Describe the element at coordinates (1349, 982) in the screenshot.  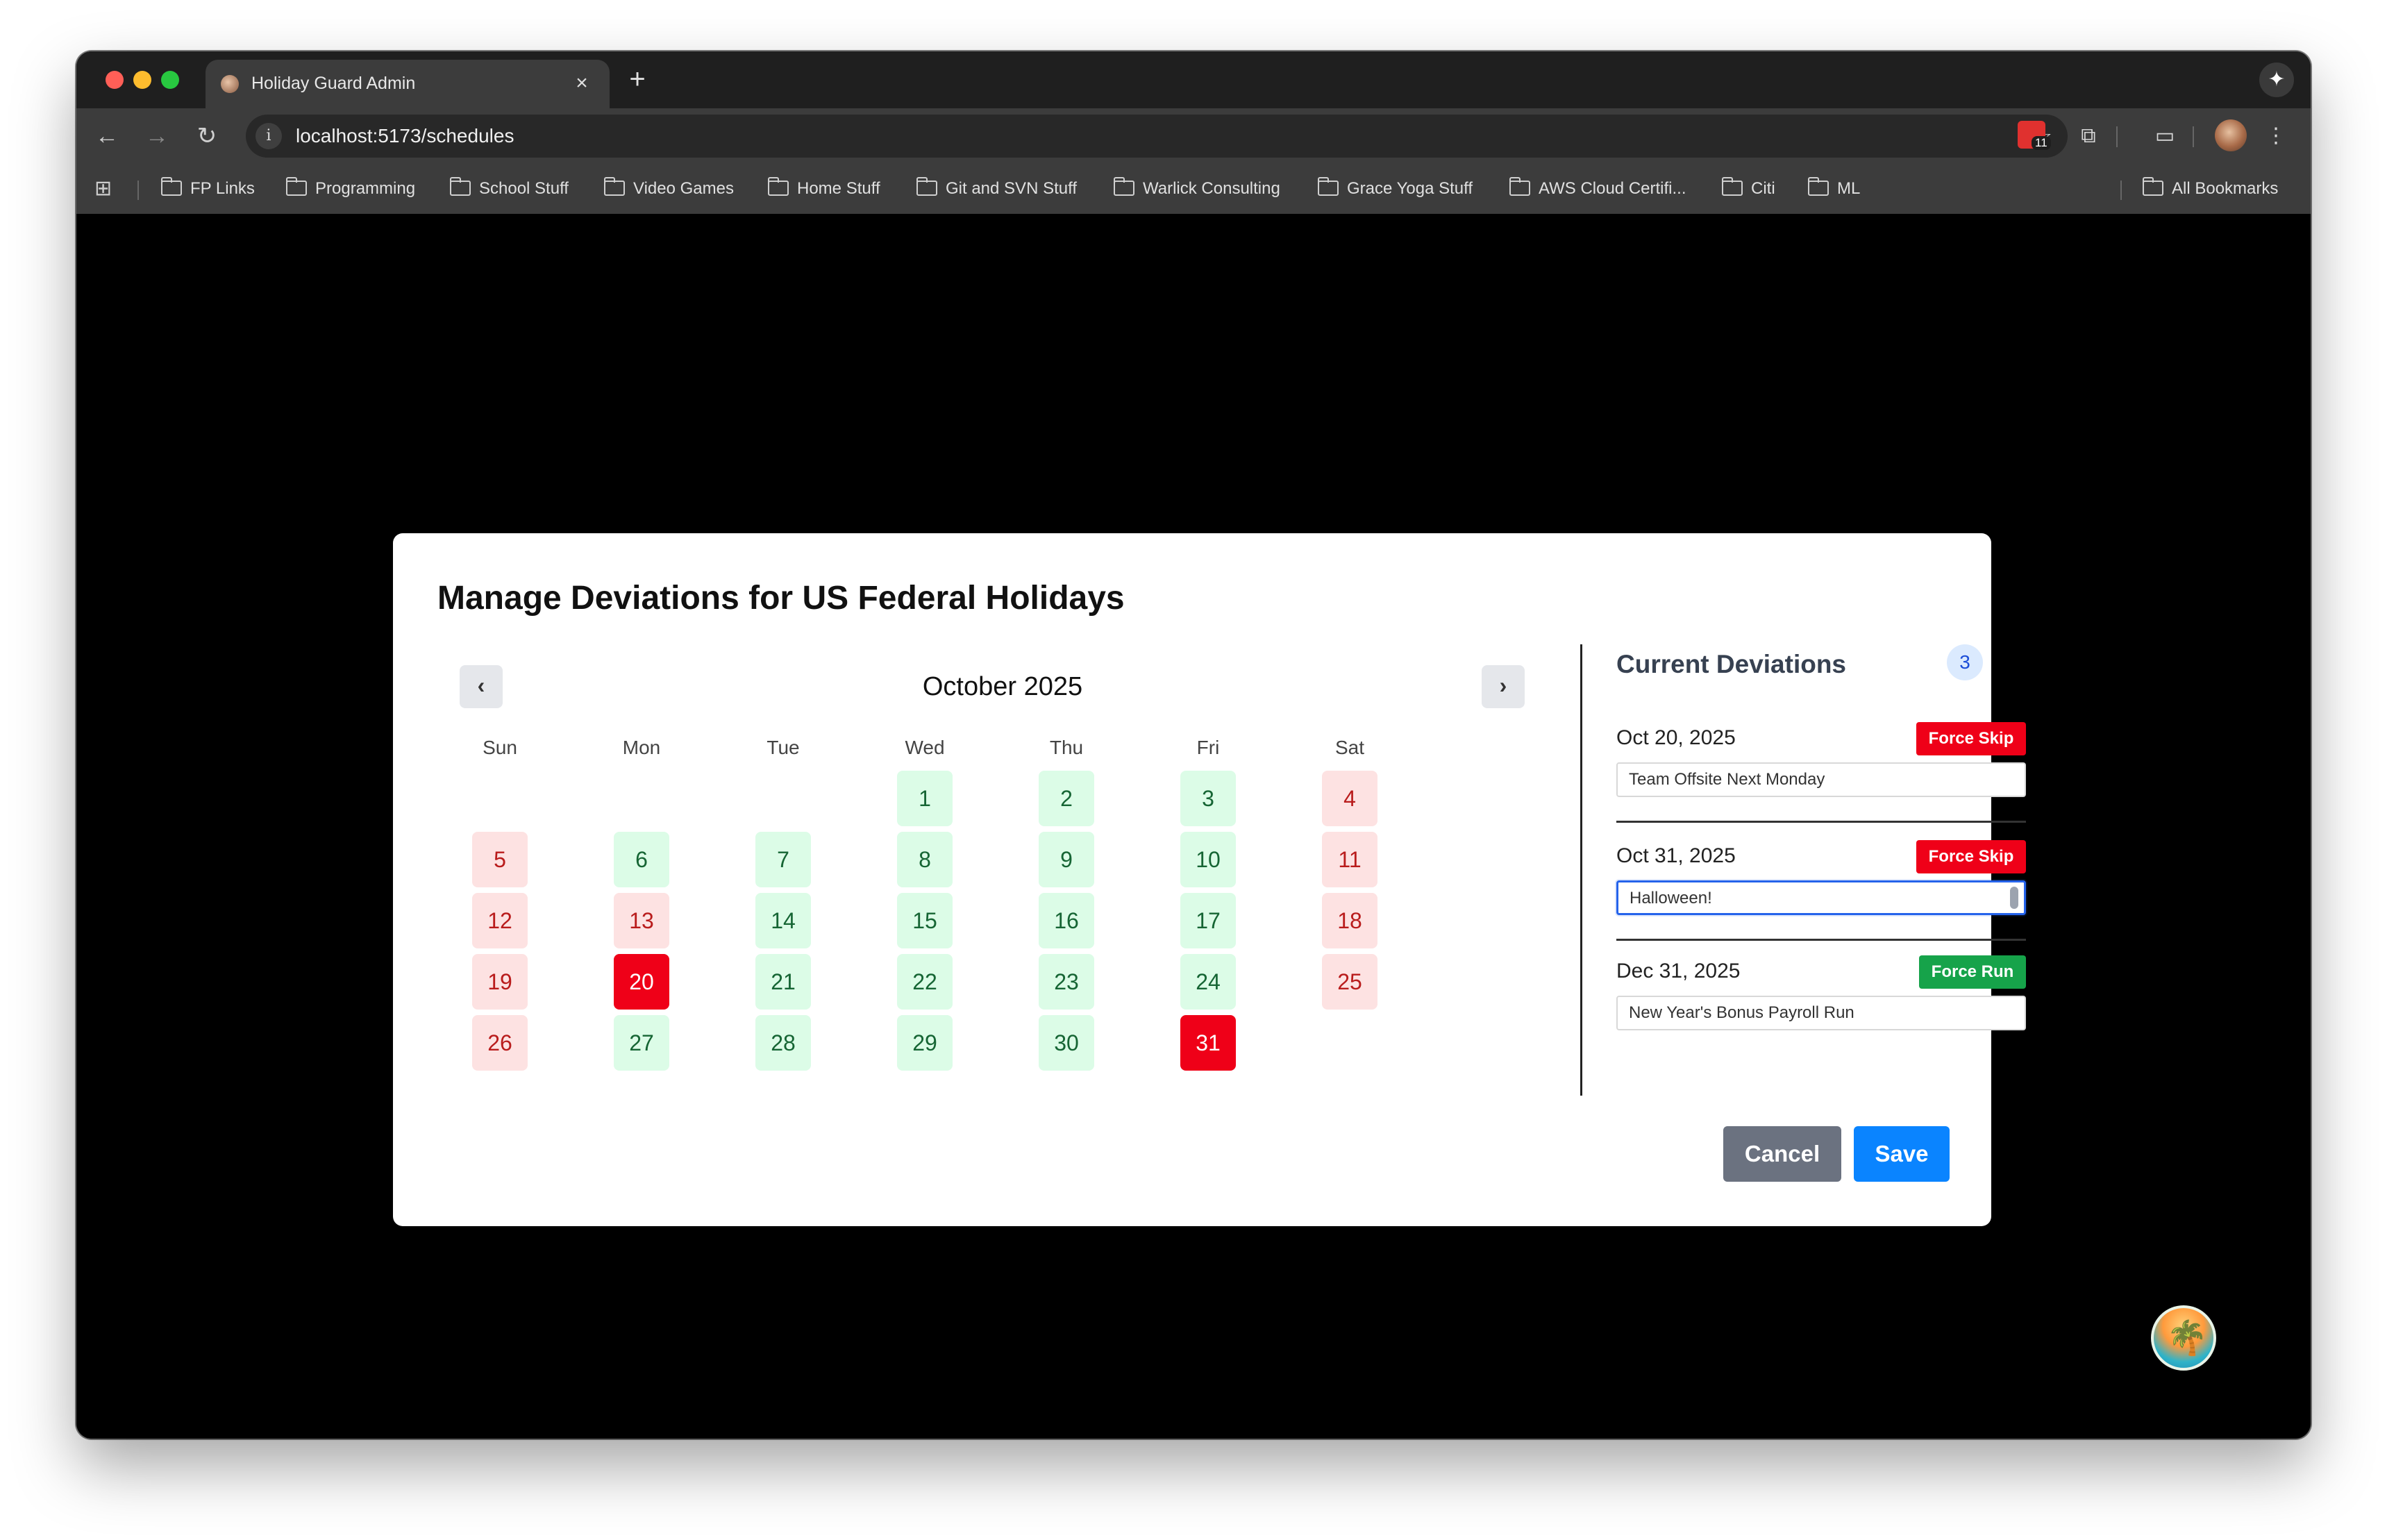
I see `calendar-day: 25` at that location.